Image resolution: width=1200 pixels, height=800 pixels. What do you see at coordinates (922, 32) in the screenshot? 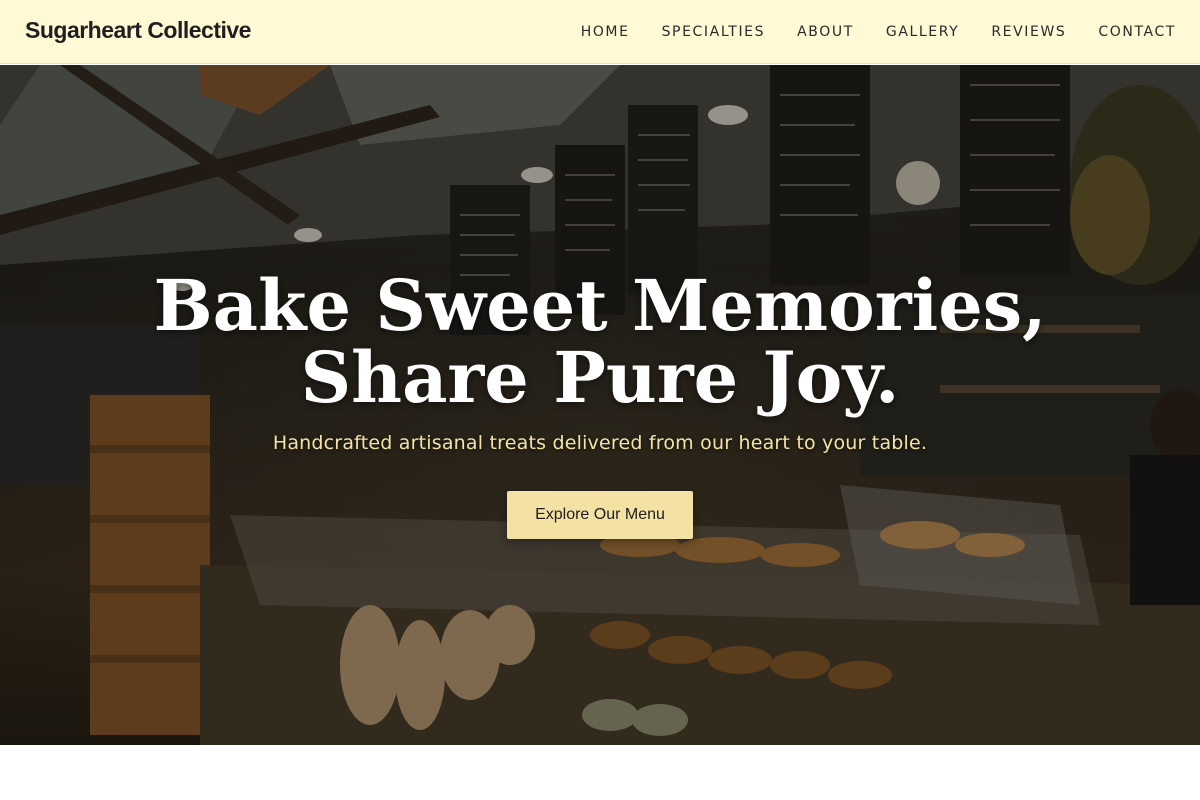
I see `nav-item-gallery: GALLERY` at bounding box center [922, 32].